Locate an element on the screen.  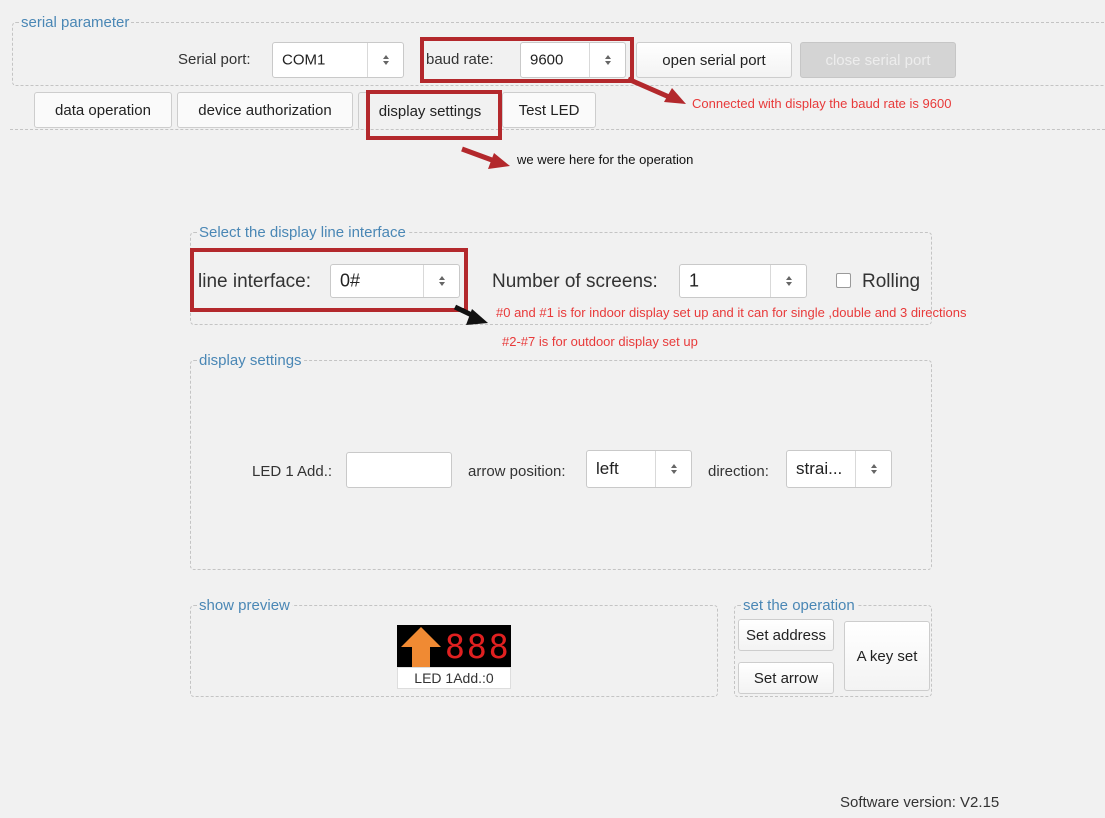
led-add-label: LED 1 Add.: is located at coordinates (292, 471).